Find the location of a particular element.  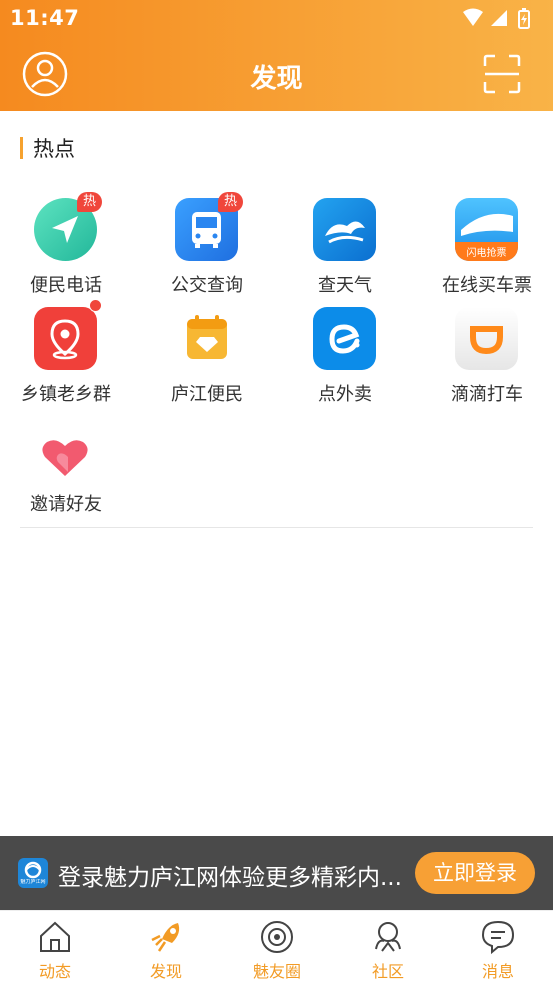

page-title: 发现 is located at coordinates (276, 79).